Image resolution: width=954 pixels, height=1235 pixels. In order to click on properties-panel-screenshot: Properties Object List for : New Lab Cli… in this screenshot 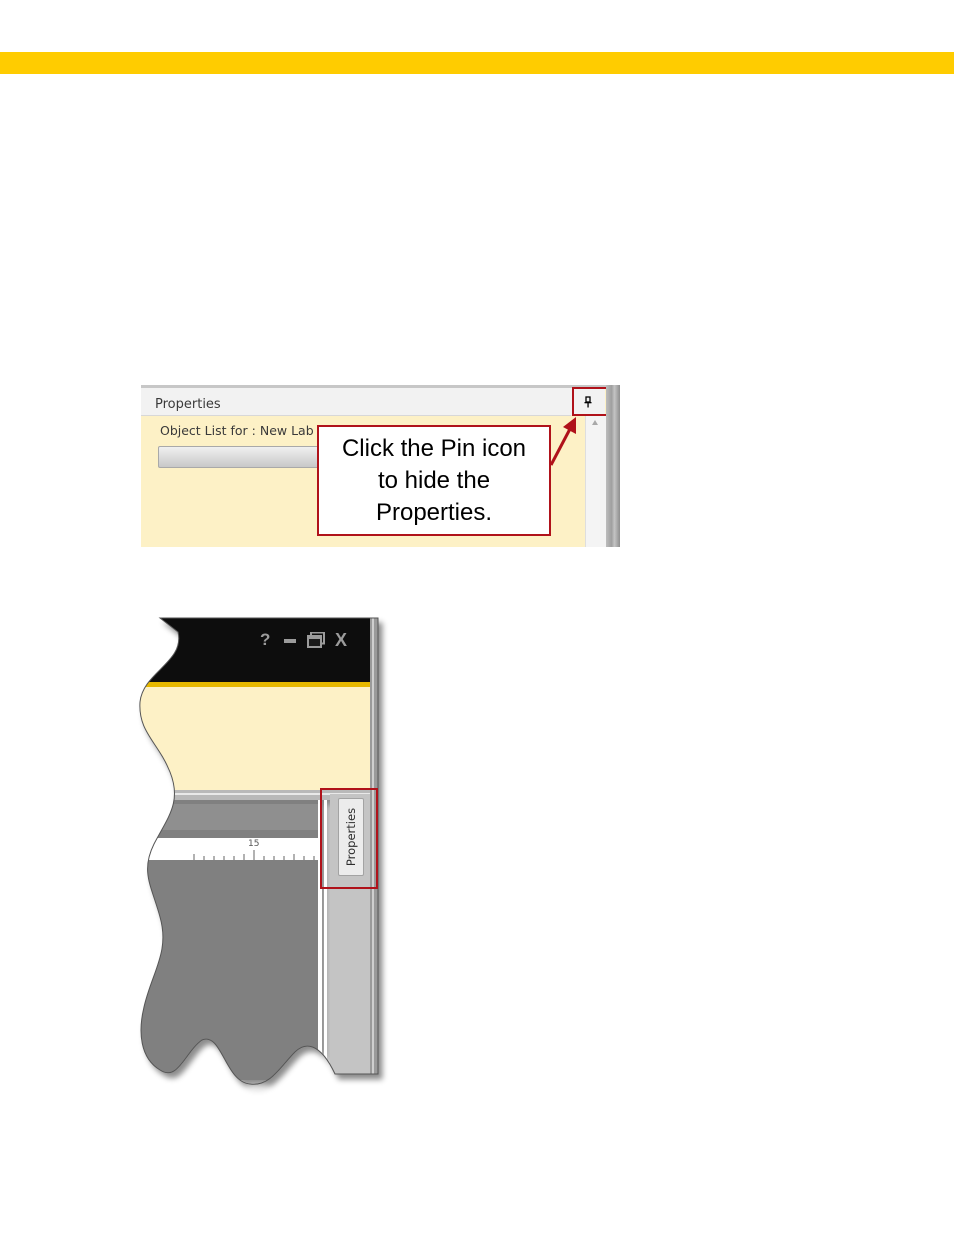, I will do `click(380, 466)`.